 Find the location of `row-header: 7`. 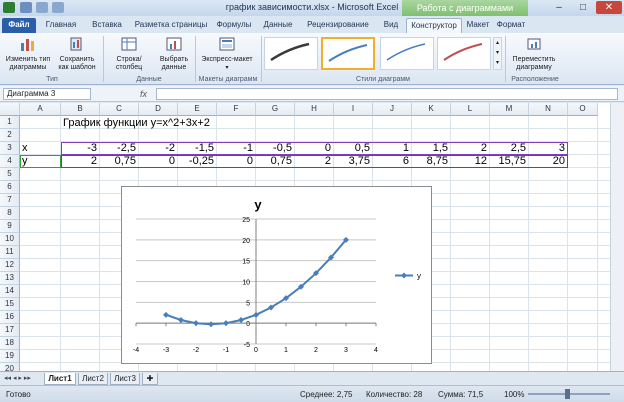

row-header: 7 is located at coordinates (10, 200).